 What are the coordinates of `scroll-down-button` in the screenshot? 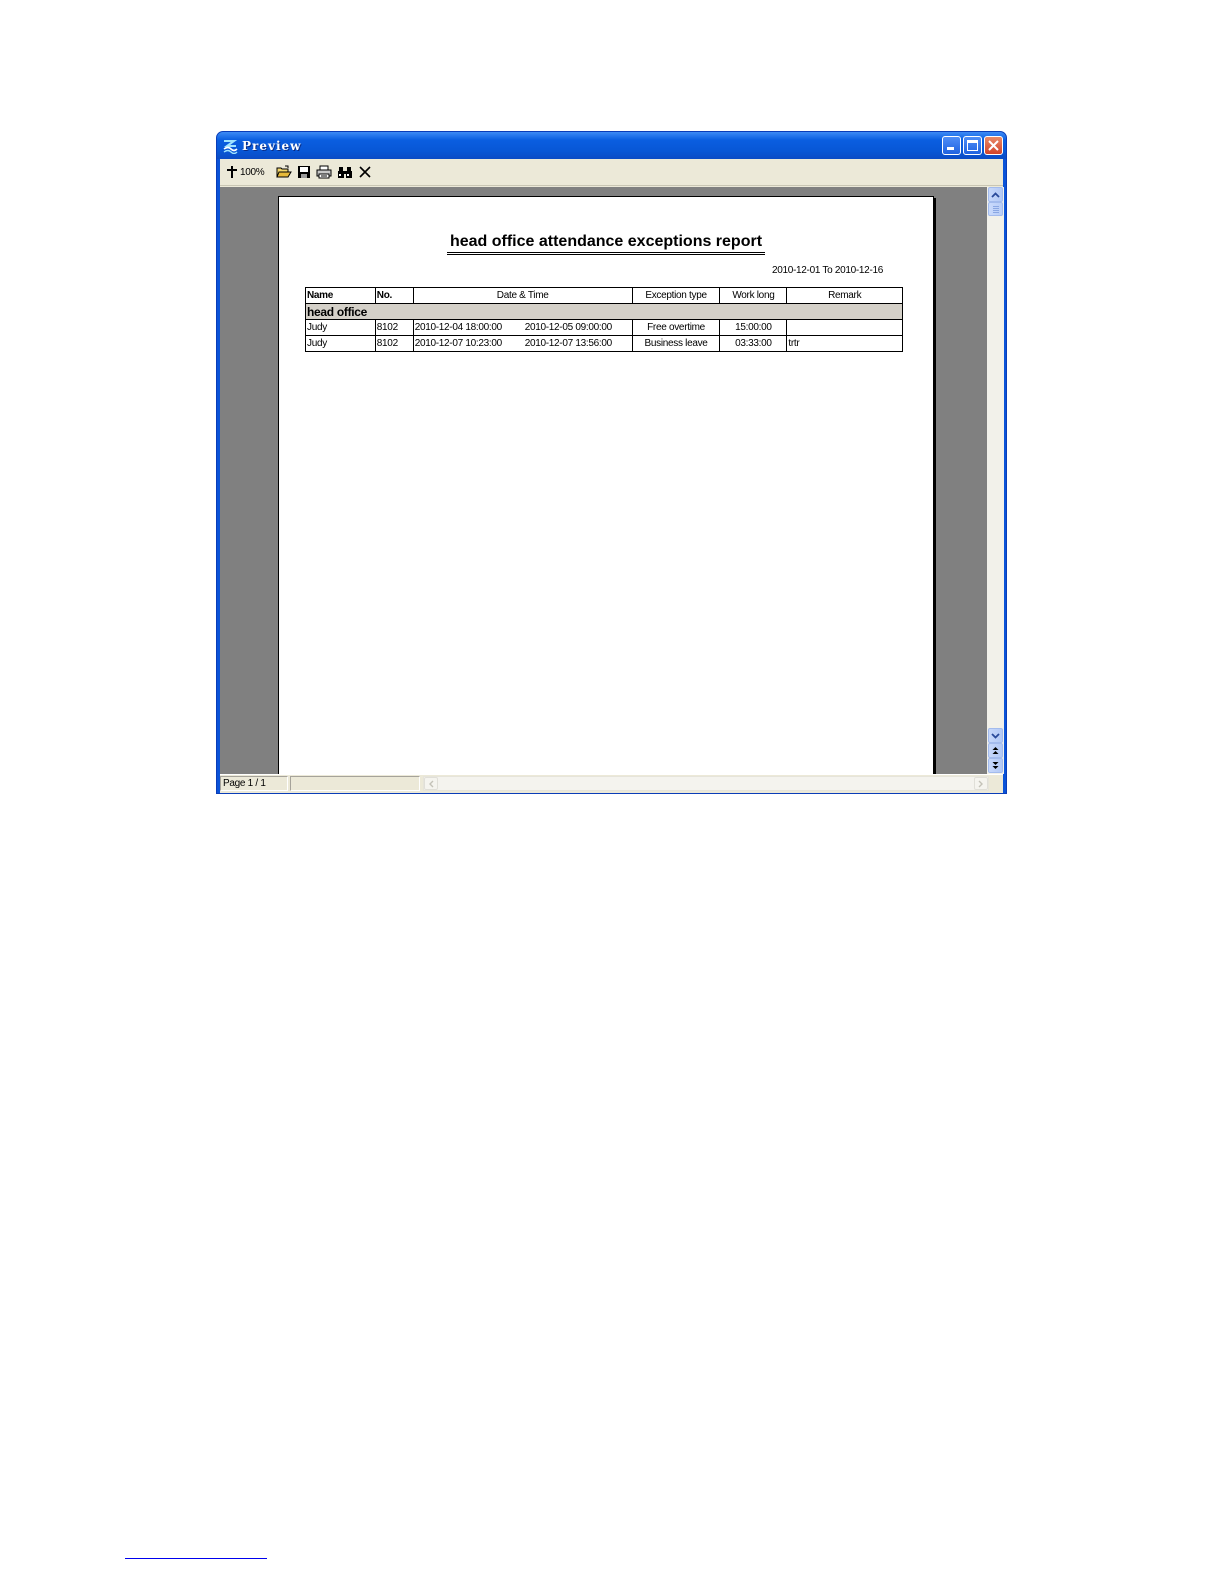 It's located at (995, 735).